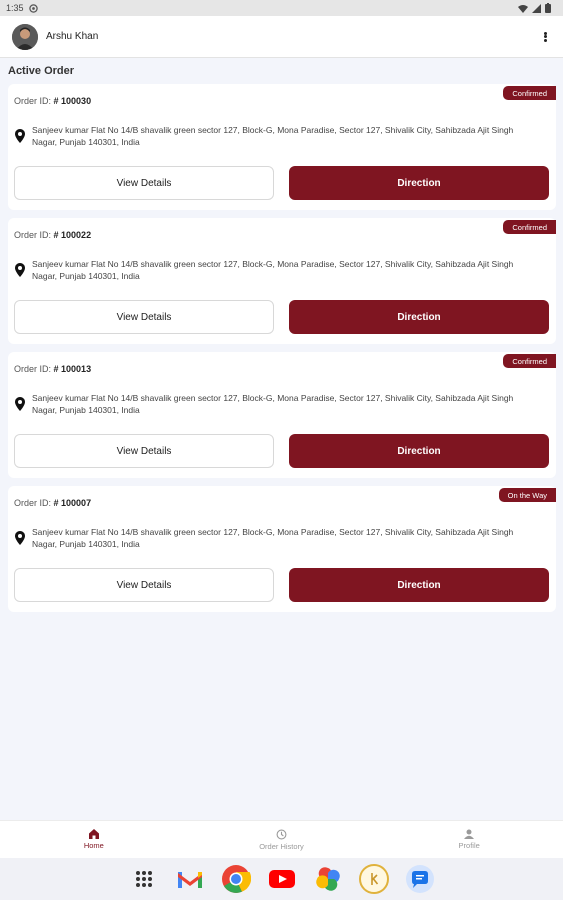 The image size is (563, 900). I want to click on status-time: 1:35, so click(15, 8).